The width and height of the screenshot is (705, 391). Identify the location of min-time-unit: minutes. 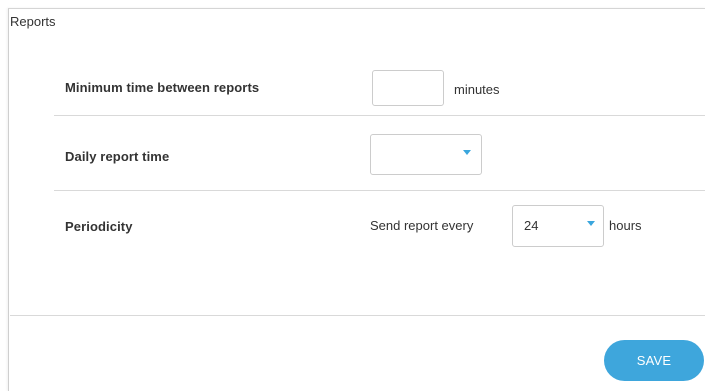
(477, 89).